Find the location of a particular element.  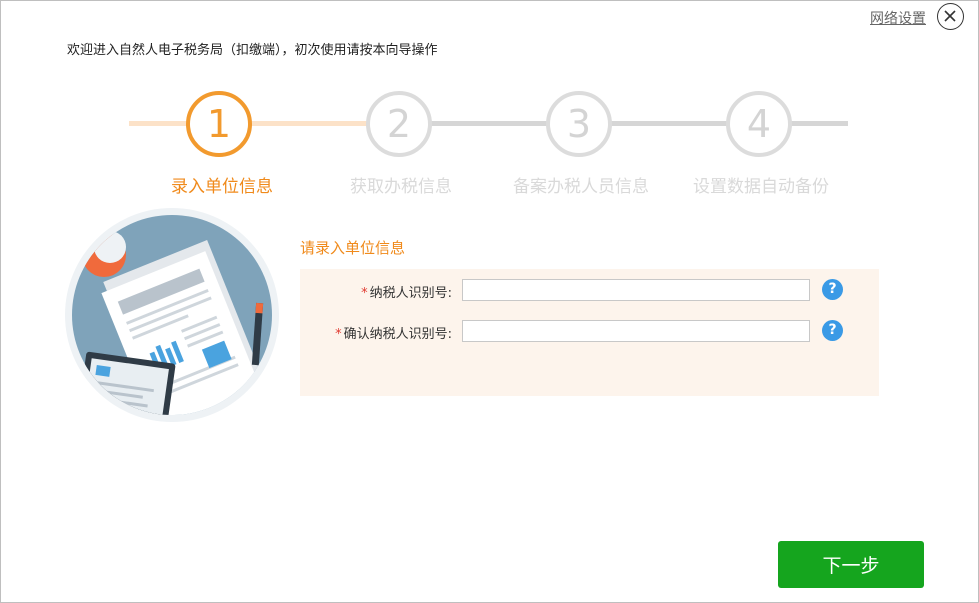

step-progress-done is located at coordinates (254, 123).